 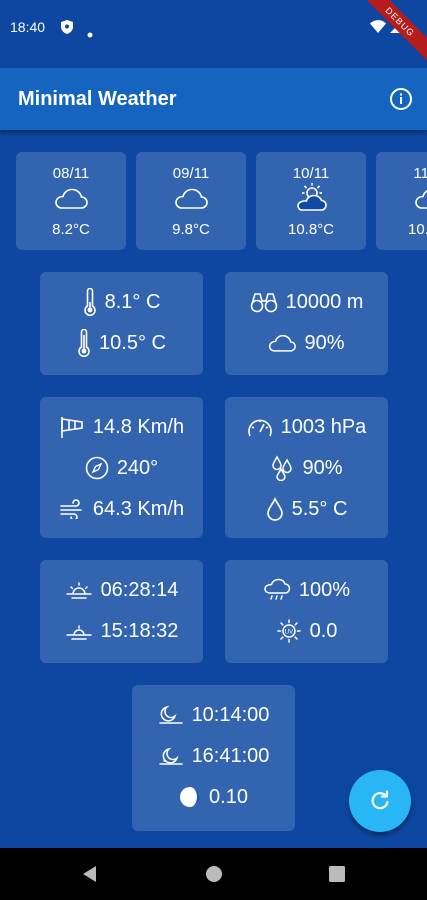 I want to click on moon-phase-row: 0.10, so click(x=213, y=797).